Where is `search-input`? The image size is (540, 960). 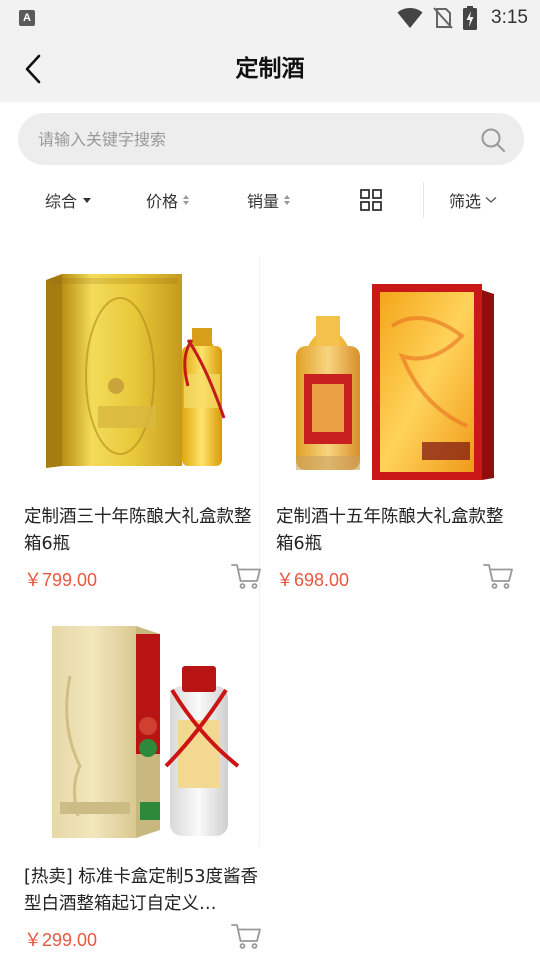 search-input is located at coordinates (248, 139).